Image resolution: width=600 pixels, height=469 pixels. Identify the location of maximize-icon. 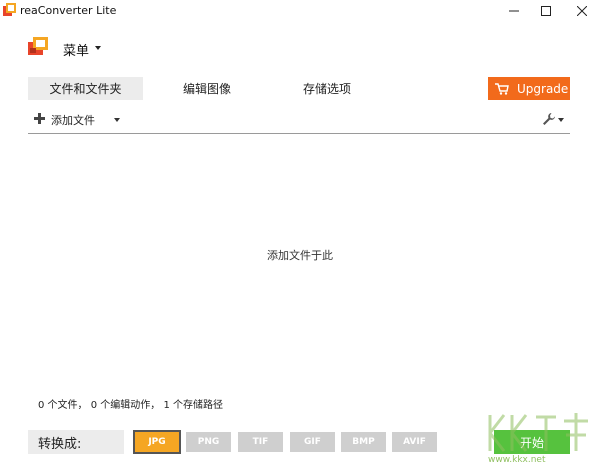
(546, 11).